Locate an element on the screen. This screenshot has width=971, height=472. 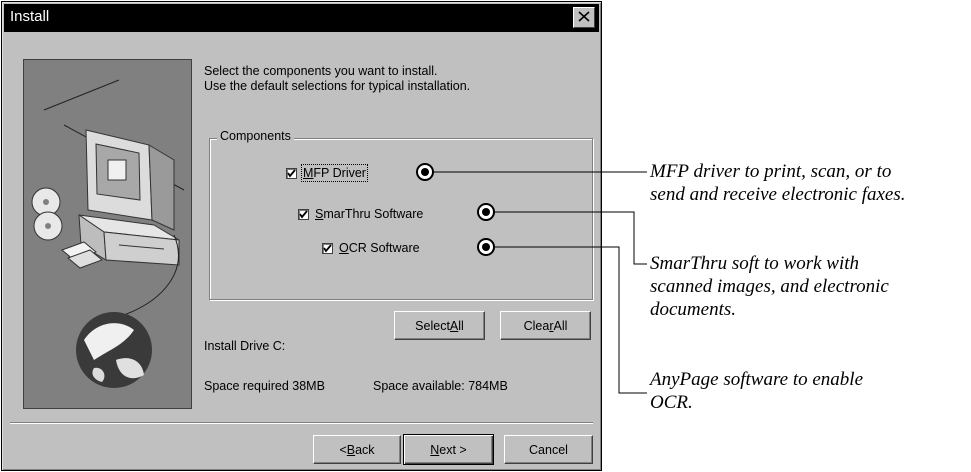
callout-line-smarthru is located at coordinates (570, 238).